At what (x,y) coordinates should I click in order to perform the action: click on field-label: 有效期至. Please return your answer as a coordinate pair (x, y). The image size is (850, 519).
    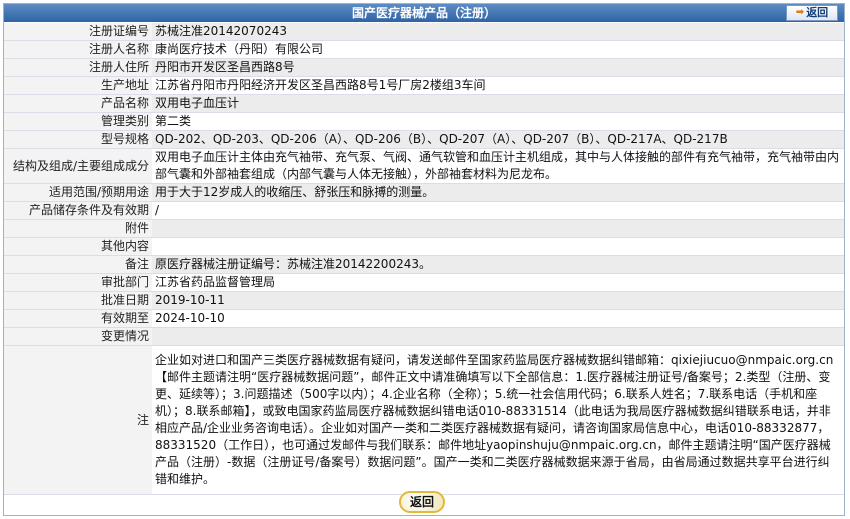
    Looking at the image, I should click on (78, 318).